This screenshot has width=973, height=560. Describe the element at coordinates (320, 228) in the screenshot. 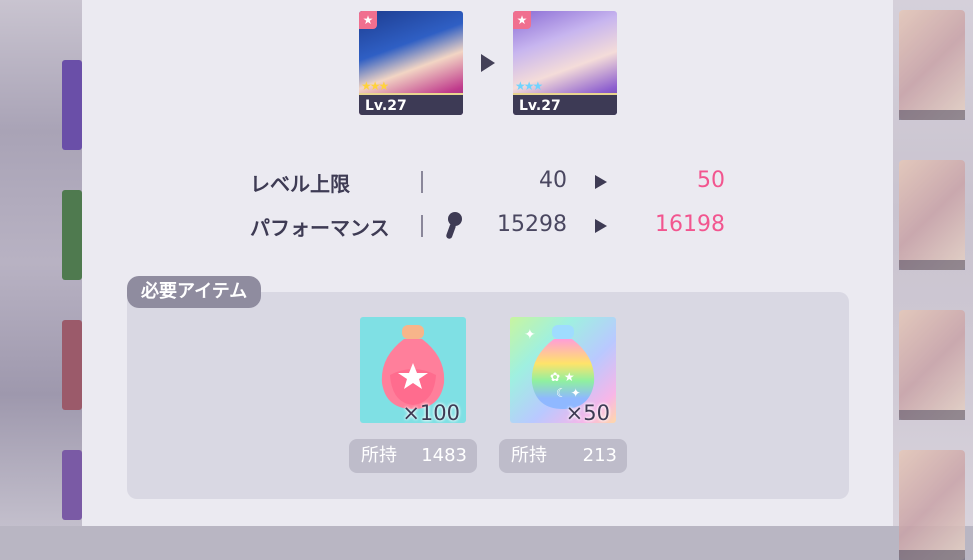

I see `performance-label: パフォーマンス` at that location.